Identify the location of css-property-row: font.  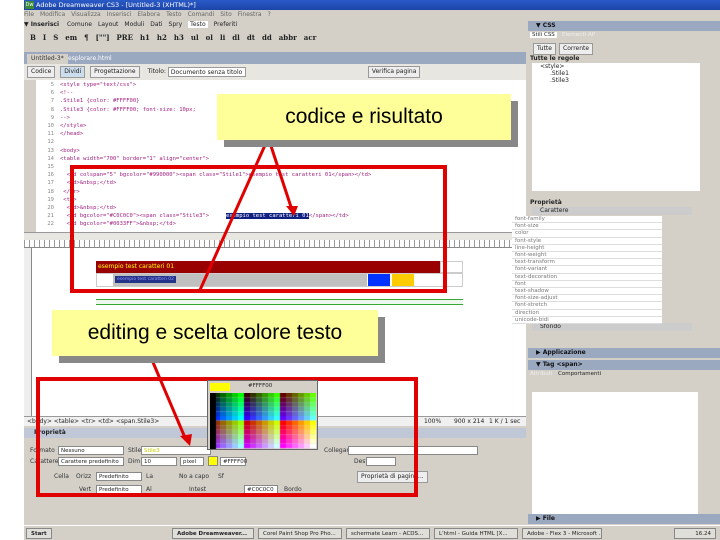
(587, 284).